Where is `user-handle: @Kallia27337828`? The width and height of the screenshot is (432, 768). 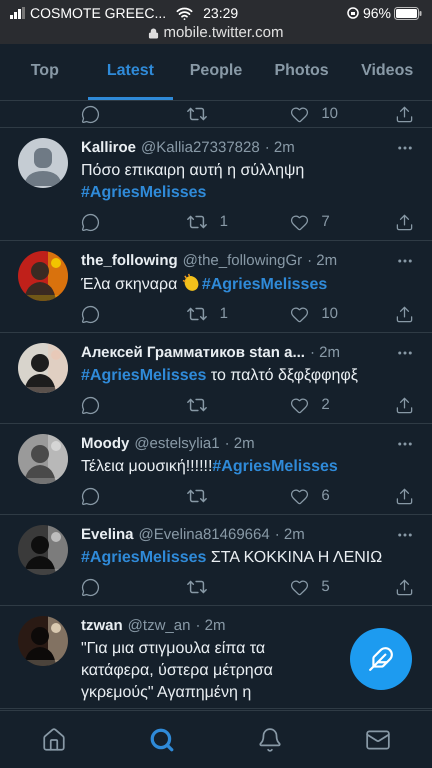 user-handle: @Kallia27337828 is located at coordinates (200, 148).